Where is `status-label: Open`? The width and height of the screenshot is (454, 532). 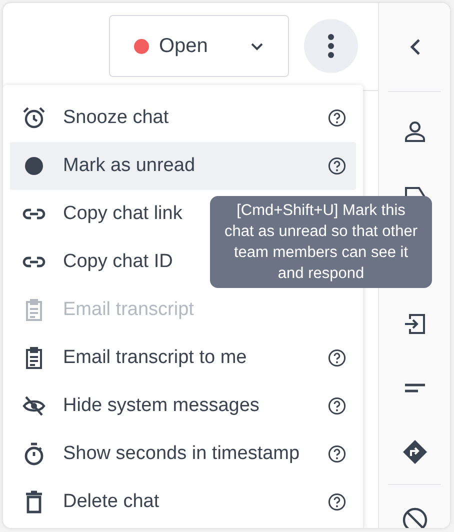 status-label: Open is located at coordinates (184, 46).